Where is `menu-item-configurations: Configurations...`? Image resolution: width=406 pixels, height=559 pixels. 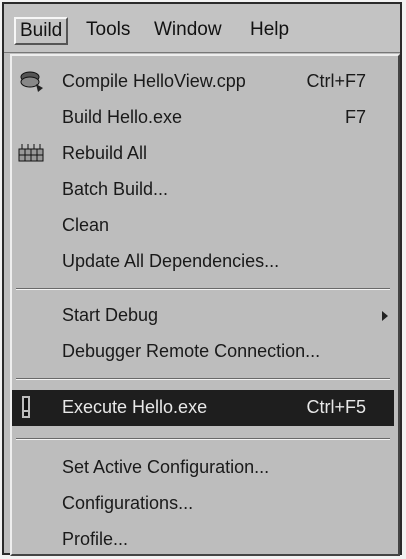 menu-item-configurations: Configurations... is located at coordinates (203, 504).